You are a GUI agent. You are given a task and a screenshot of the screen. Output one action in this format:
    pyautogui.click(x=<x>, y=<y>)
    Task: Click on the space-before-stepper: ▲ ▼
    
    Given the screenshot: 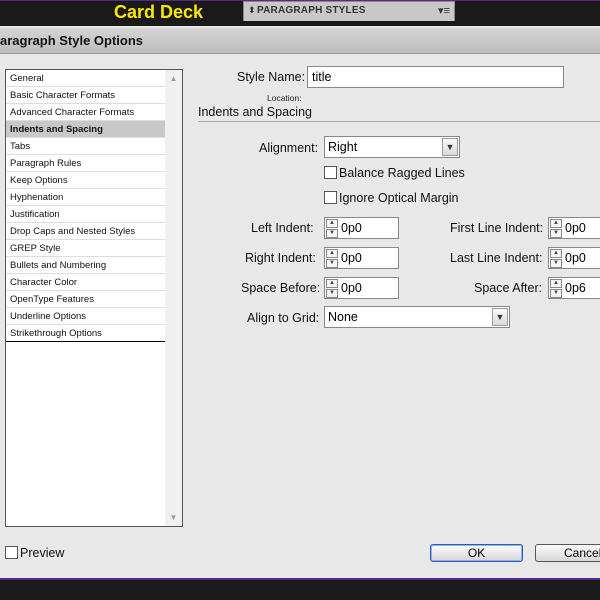 What is the action you would take?
    pyautogui.click(x=333, y=288)
    